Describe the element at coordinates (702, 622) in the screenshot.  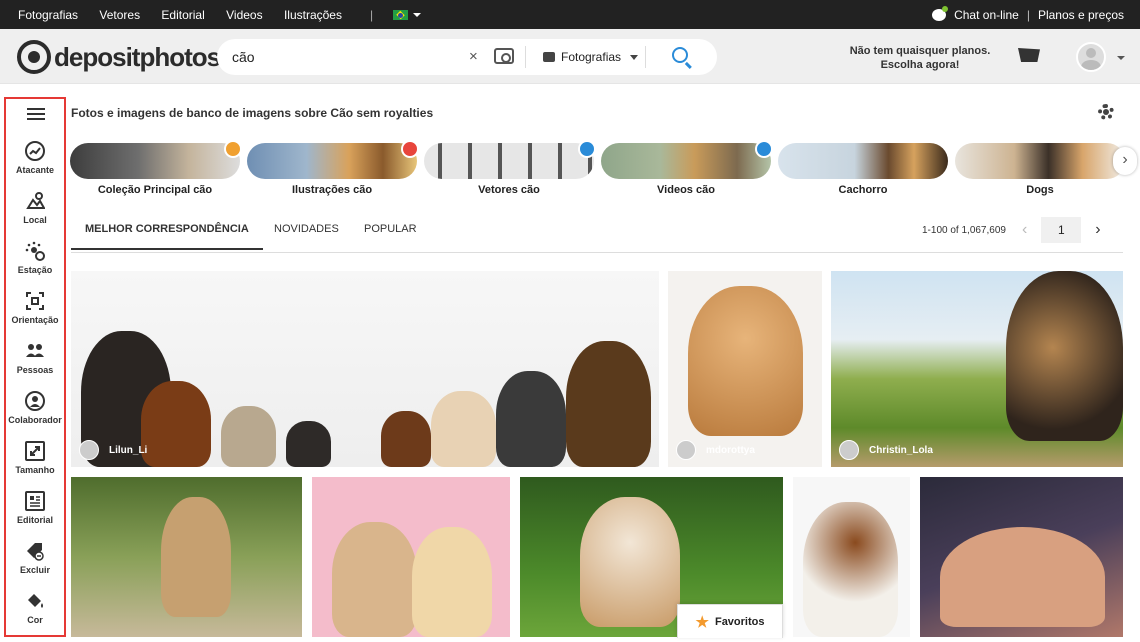
I see `star-icon: ★` at that location.